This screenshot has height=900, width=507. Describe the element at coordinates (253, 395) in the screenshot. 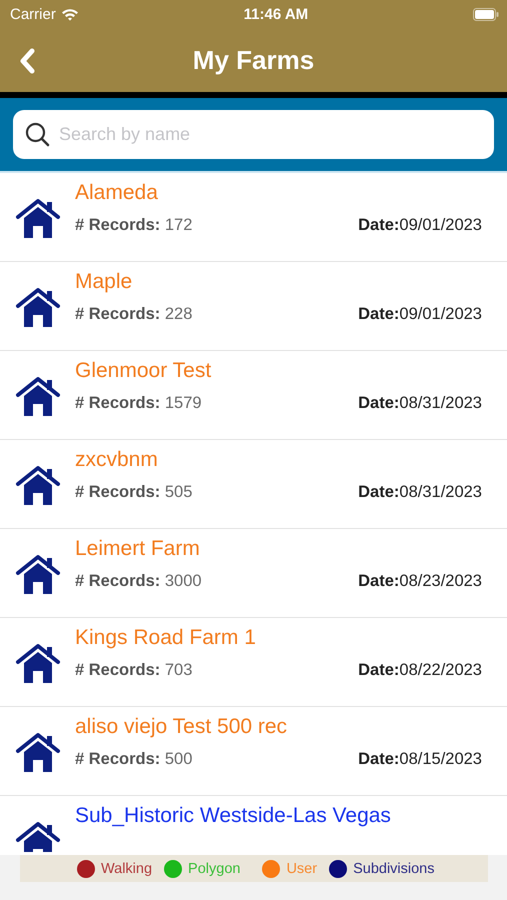

I see `farm-row: Glenmoor Test # Records: 1579 Date:08/31/2023` at that location.